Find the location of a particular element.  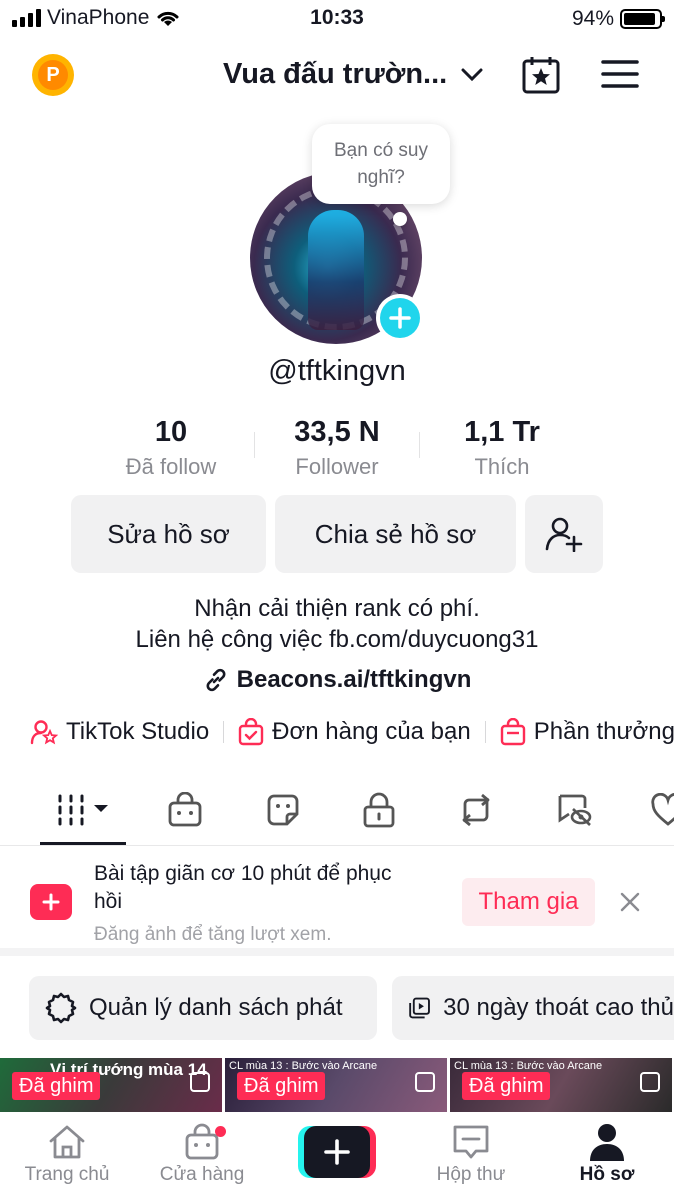

stat-following: 10 Đã follow is located at coordinates (171, 449).